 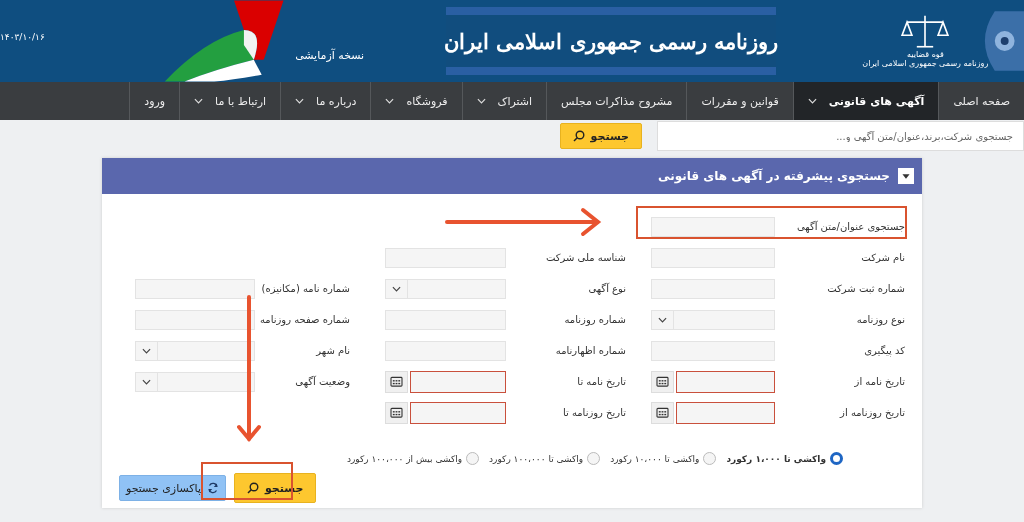 What do you see at coordinates (776, 458) in the screenshot?
I see `radio-label: واکشی تا ۱،۰۰۰ رکورد` at bounding box center [776, 458].